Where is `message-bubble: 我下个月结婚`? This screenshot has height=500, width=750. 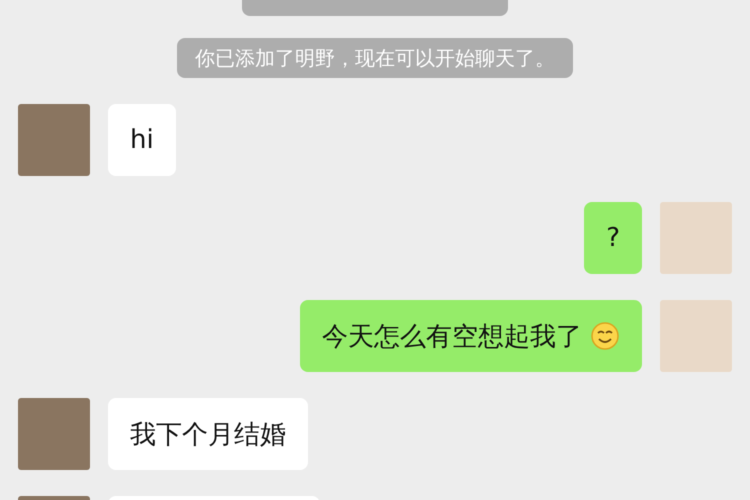
message-bubble: 我下个月结婚 is located at coordinates (208, 434).